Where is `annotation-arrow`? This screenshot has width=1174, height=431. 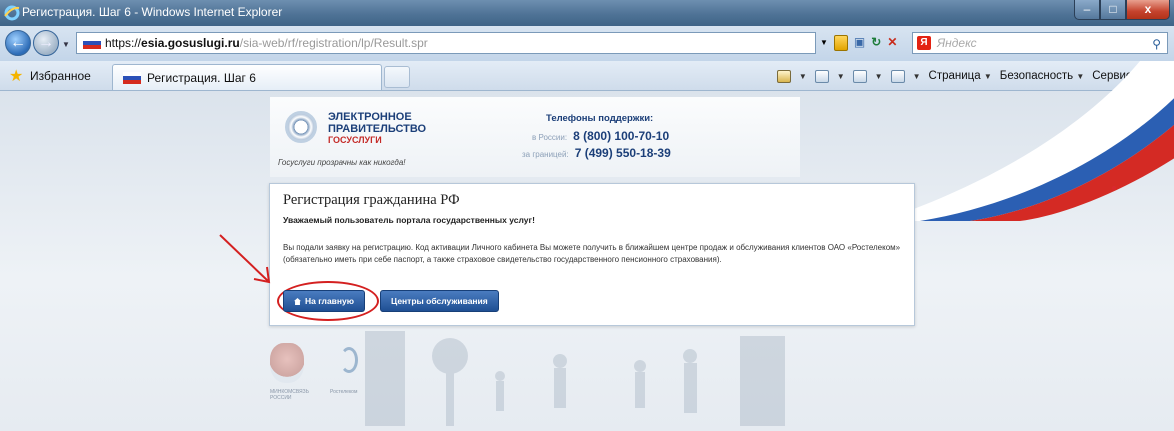
annotation-arrow is located at coordinates (245, 259).